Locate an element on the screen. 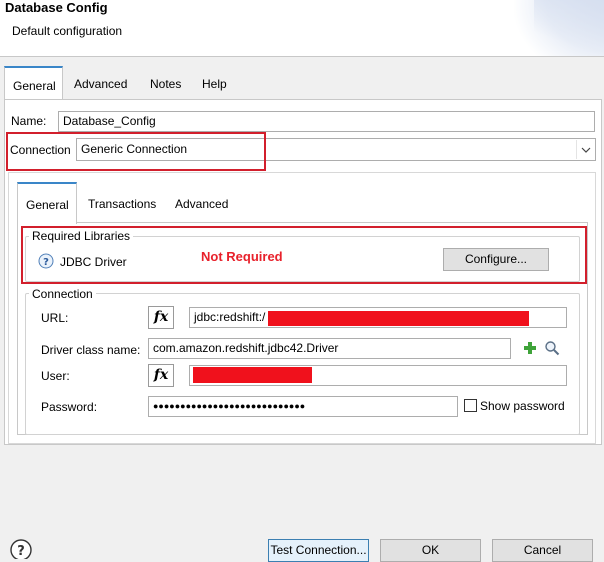 This screenshot has width=604, height=562. name-label: Name: is located at coordinates (29, 121).